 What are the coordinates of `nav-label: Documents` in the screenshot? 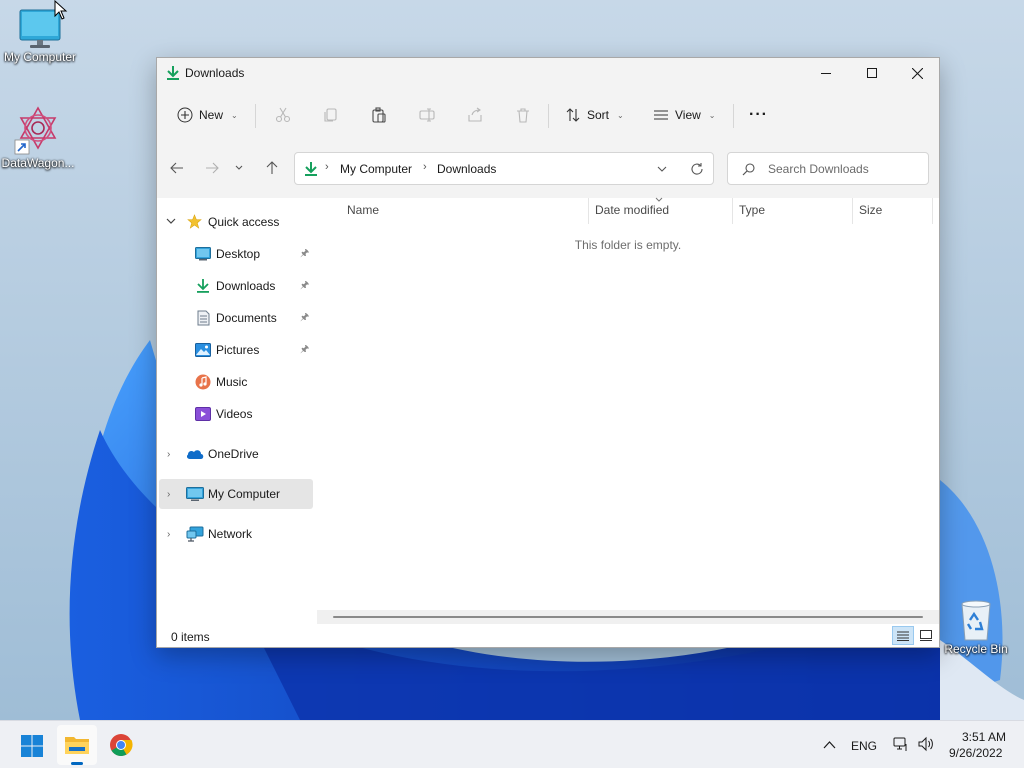 It's located at (246, 318).